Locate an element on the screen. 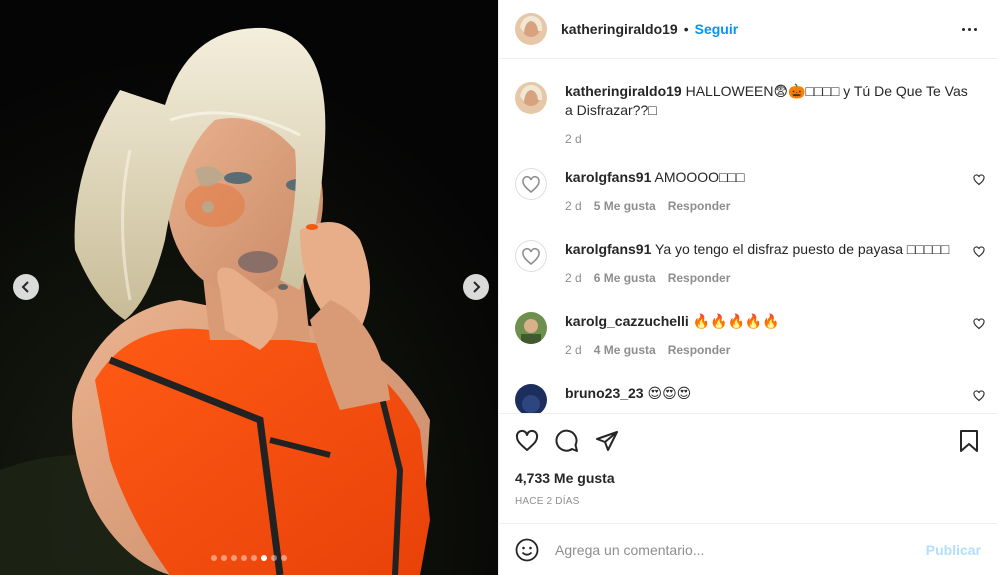  author-username: katheringiraldo19 is located at coordinates (619, 29).